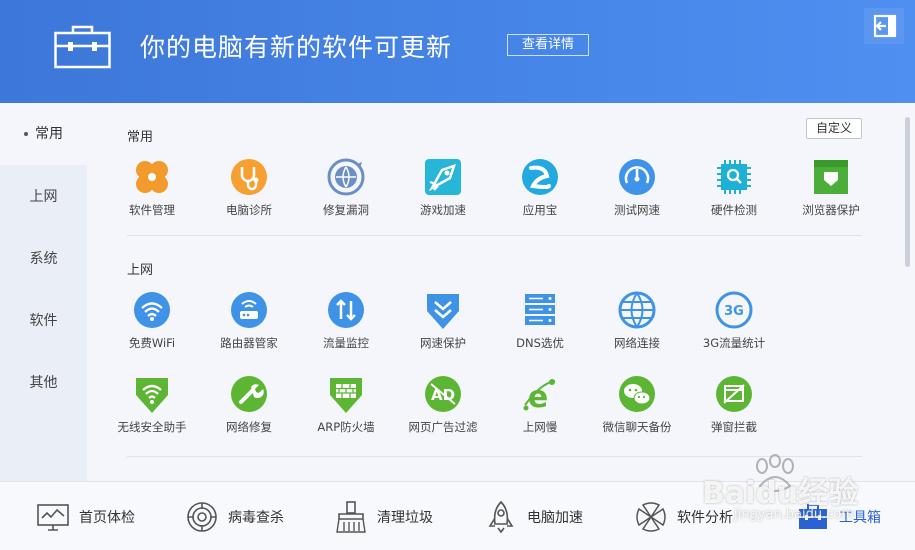 This screenshot has width=915, height=550. Describe the element at coordinates (249, 177) in the screenshot. I see `stethoscope-icon` at that location.